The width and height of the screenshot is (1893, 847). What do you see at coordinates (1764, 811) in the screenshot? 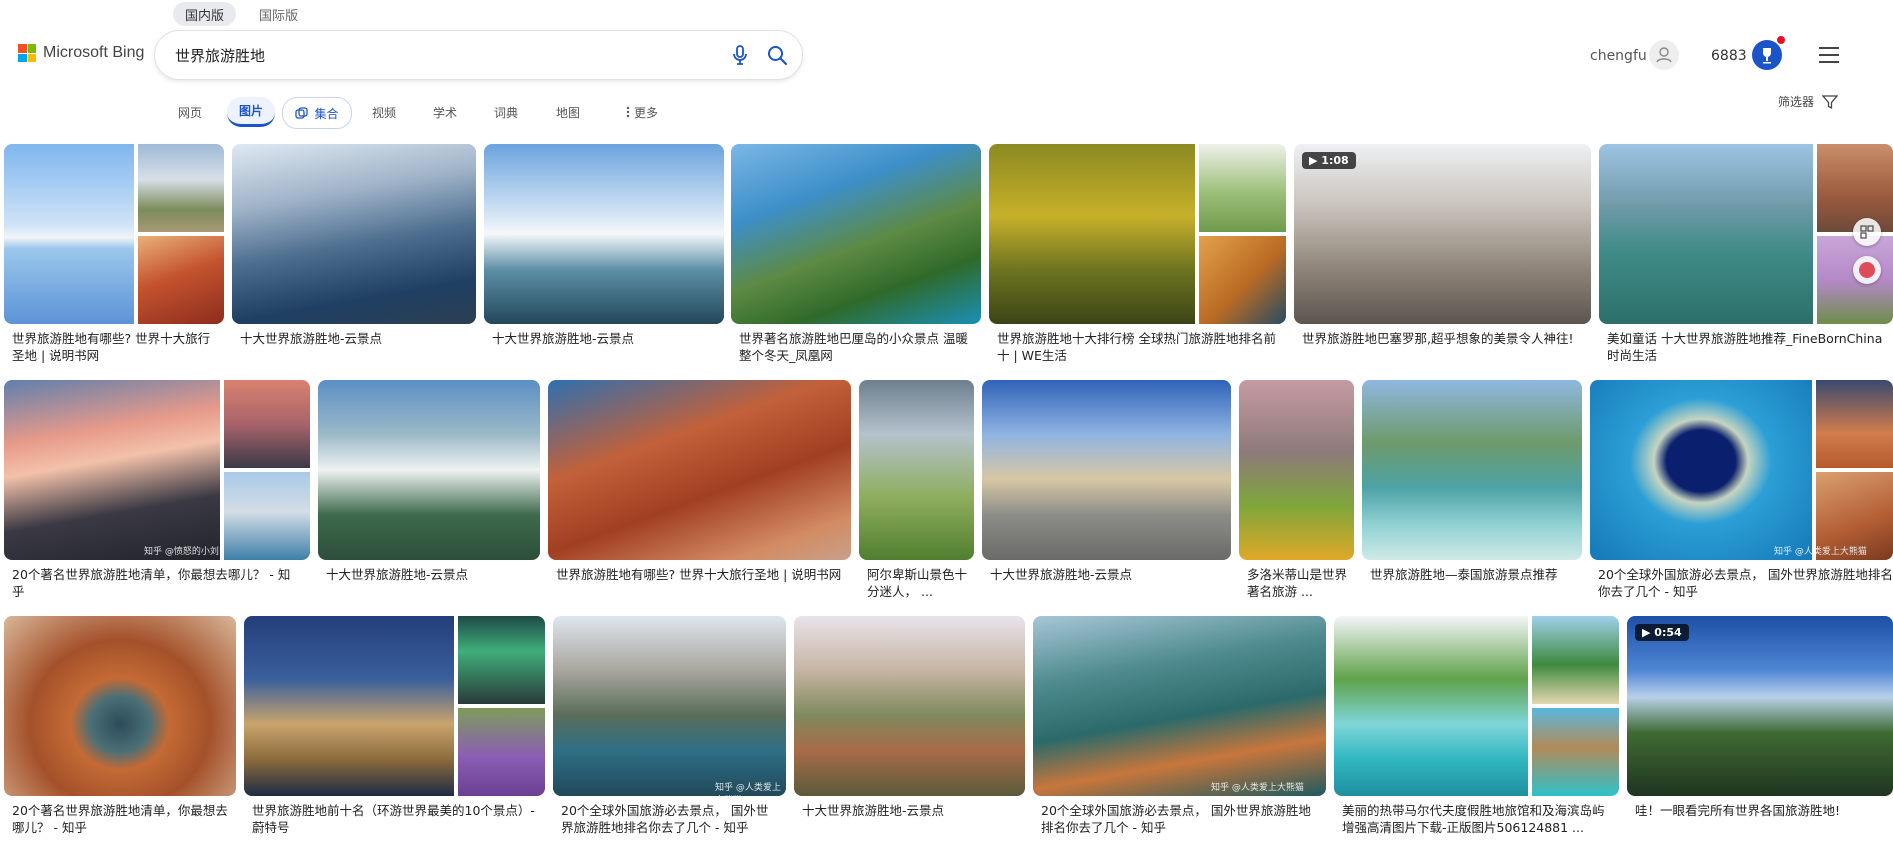
I see `image-caption: 哇！一眼看完所有世界各国旅游胜地!` at bounding box center [1764, 811].